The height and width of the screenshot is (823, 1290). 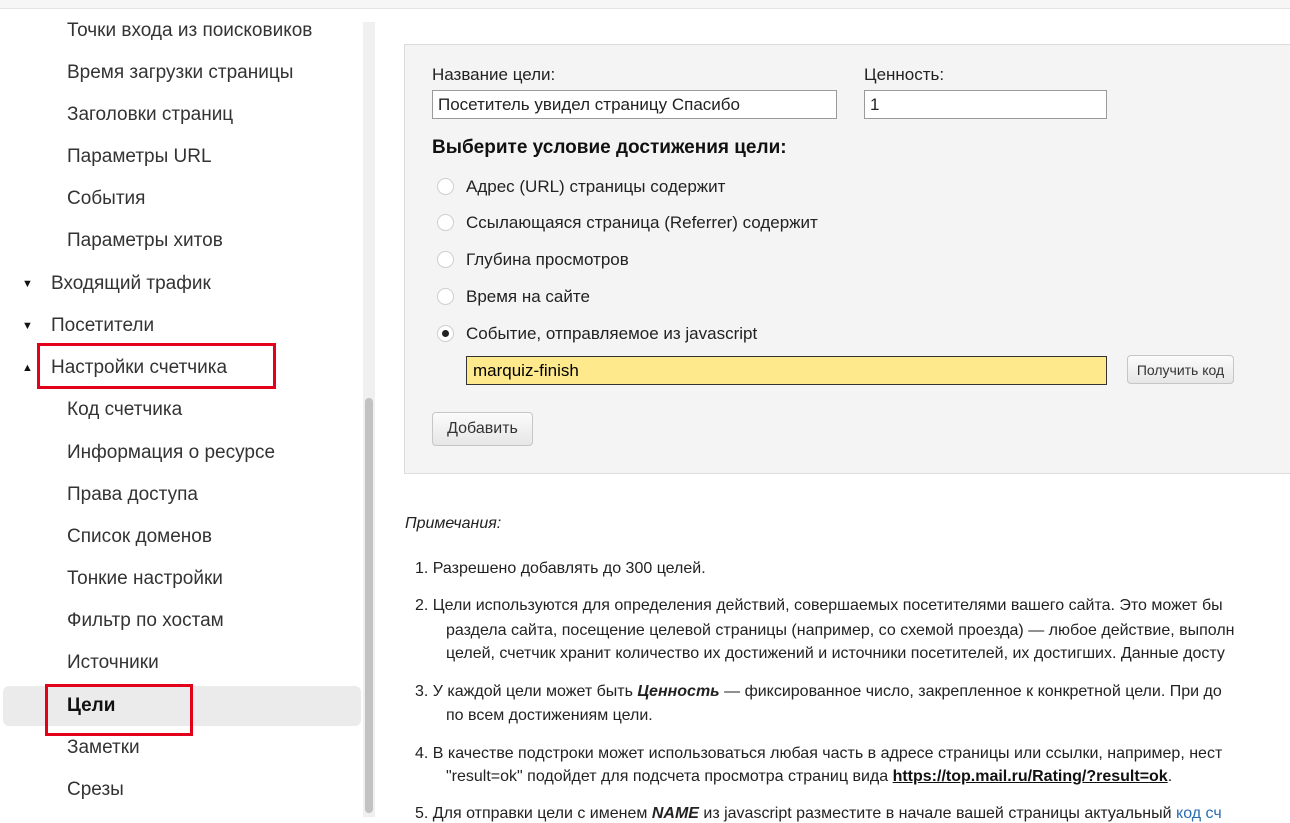 What do you see at coordinates (181, 663) in the screenshot?
I see `sidebar-item-sources: Источники` at bounding box center [181, 663].